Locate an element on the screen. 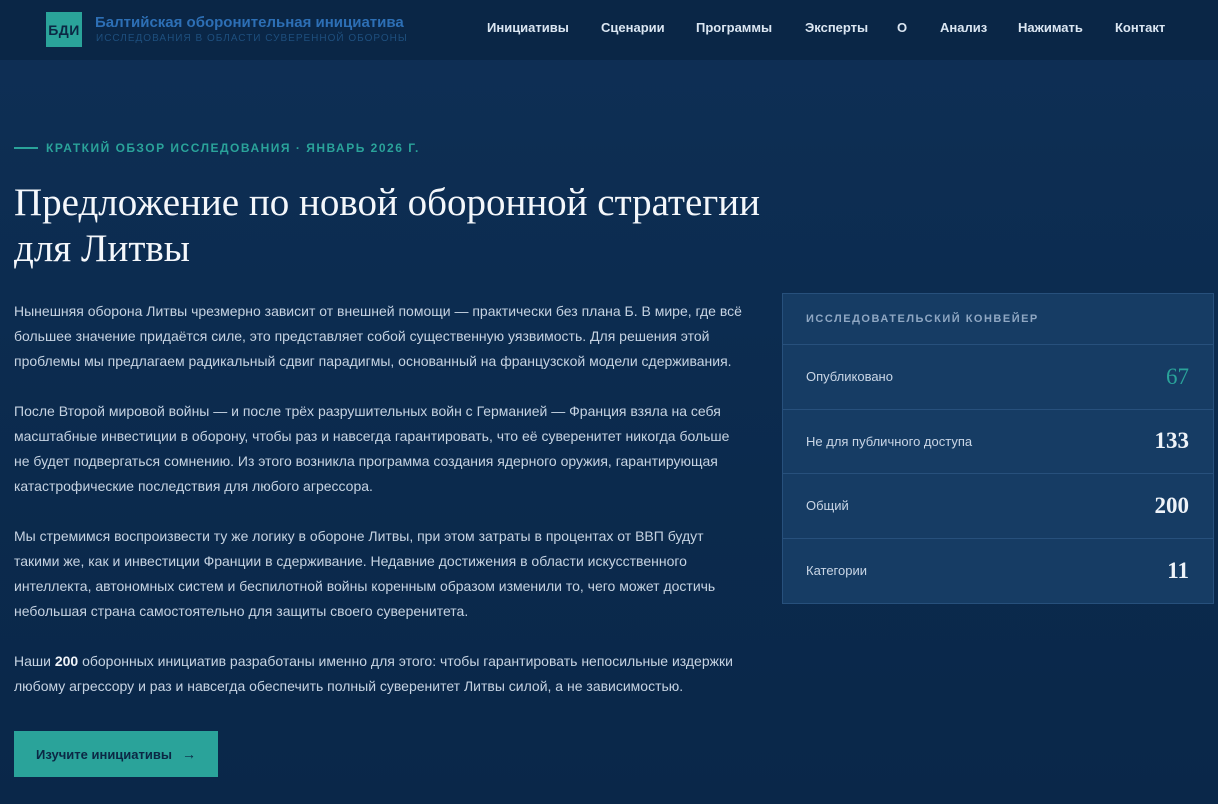 Image resolution: width=1218 pixels, height=804 pixels. stat-label: Опубликовано is located at coordinates (849, 377).